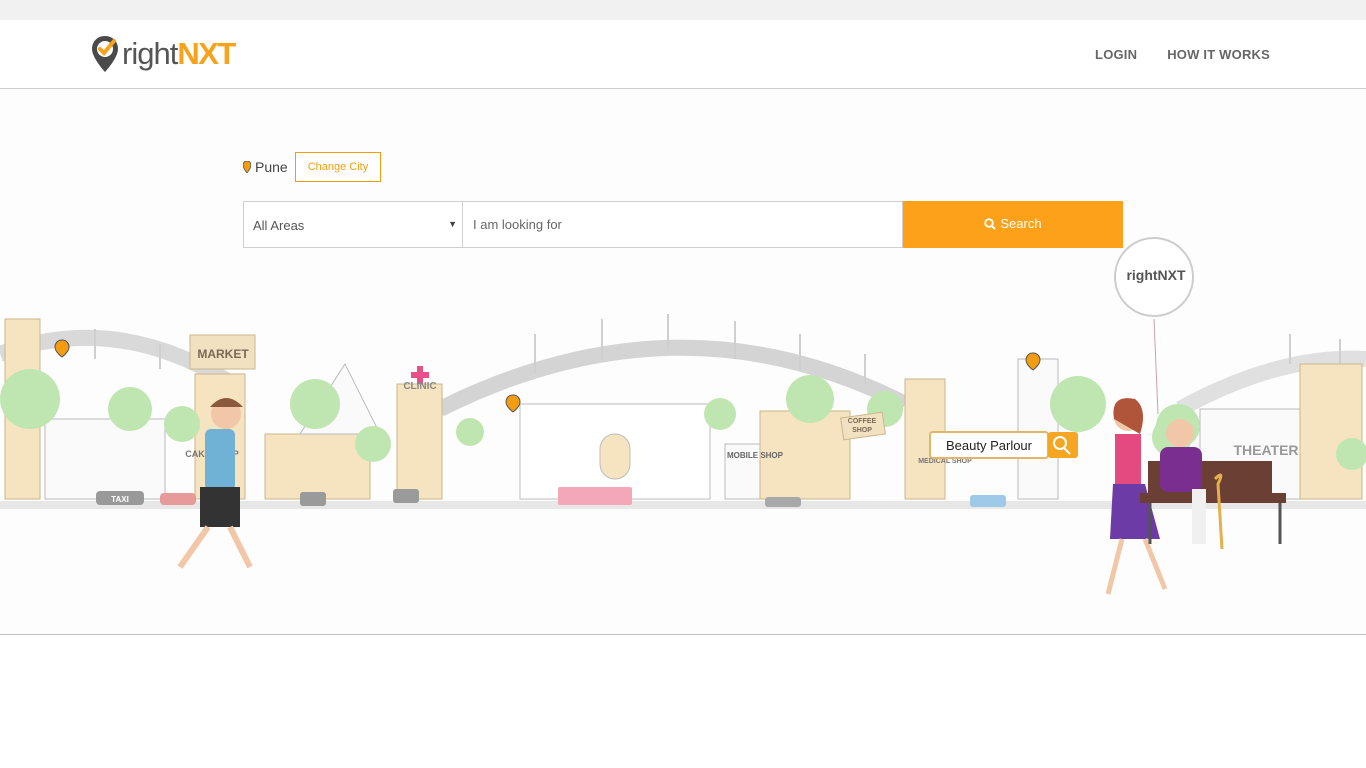  What do you see at coordinates (1063, 445) in the screenshot?
I see `search-bubble-button` at bounding box center [1063, 445].